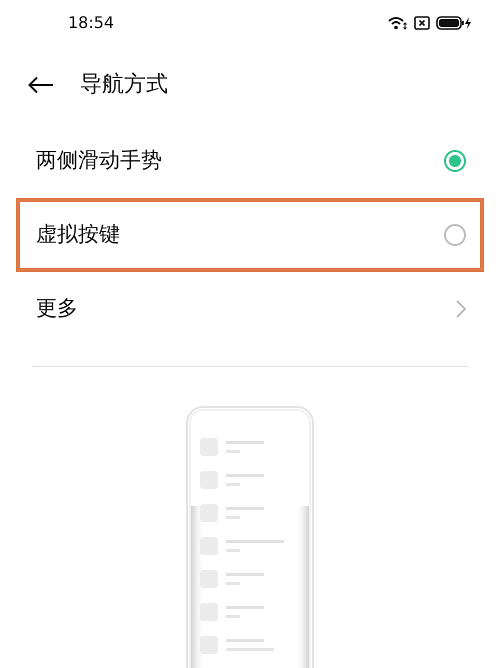 The height and width of the screenshot is (668, 500). Describe the element at coordinates (99, 160) in the screenshot. I see `option-label: 两侧滑动手势` at that location.